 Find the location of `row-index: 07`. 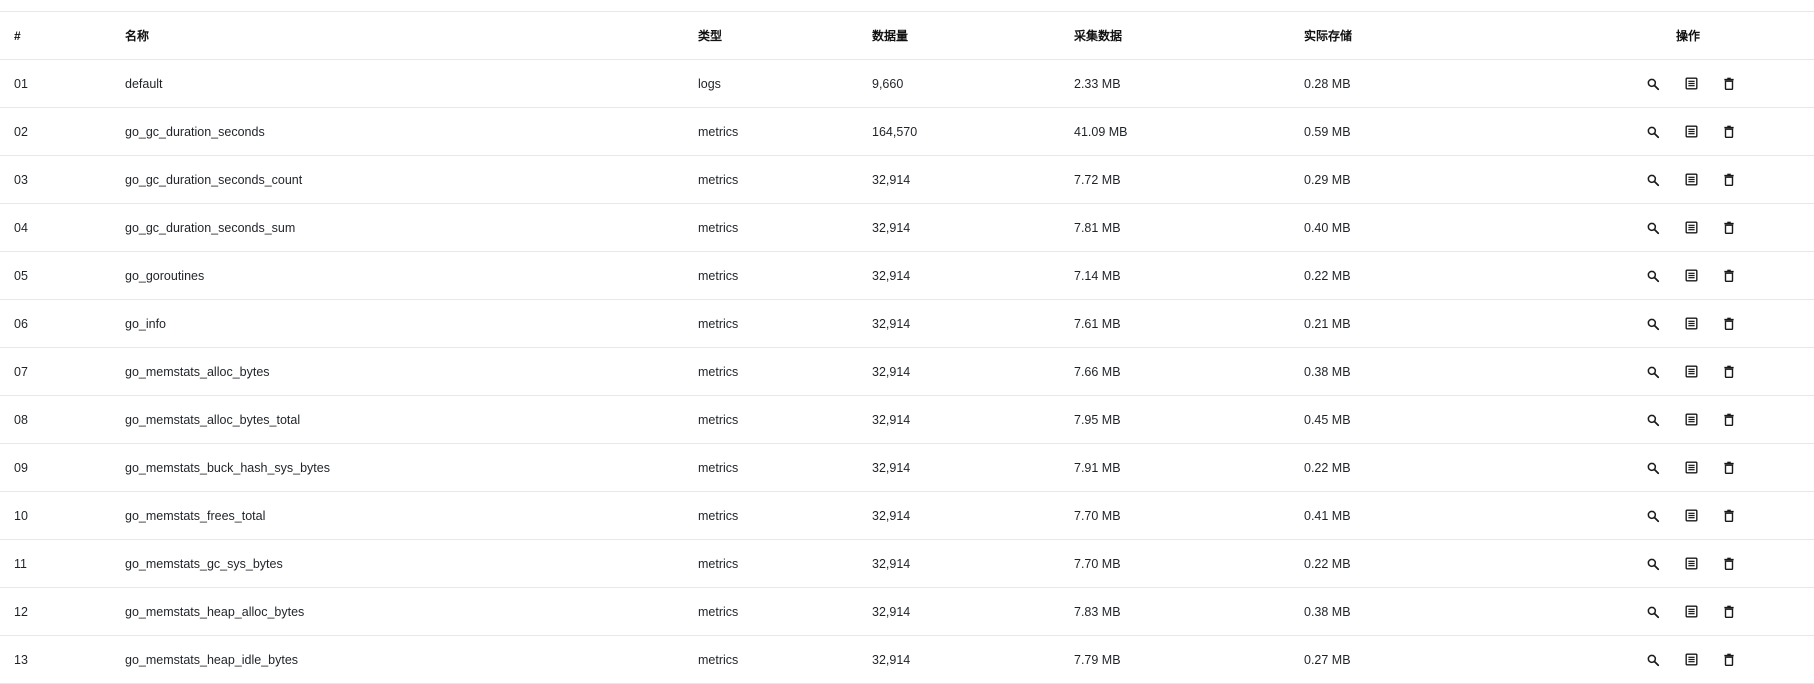

row-index: 07 is located at coordinates (21, 371).